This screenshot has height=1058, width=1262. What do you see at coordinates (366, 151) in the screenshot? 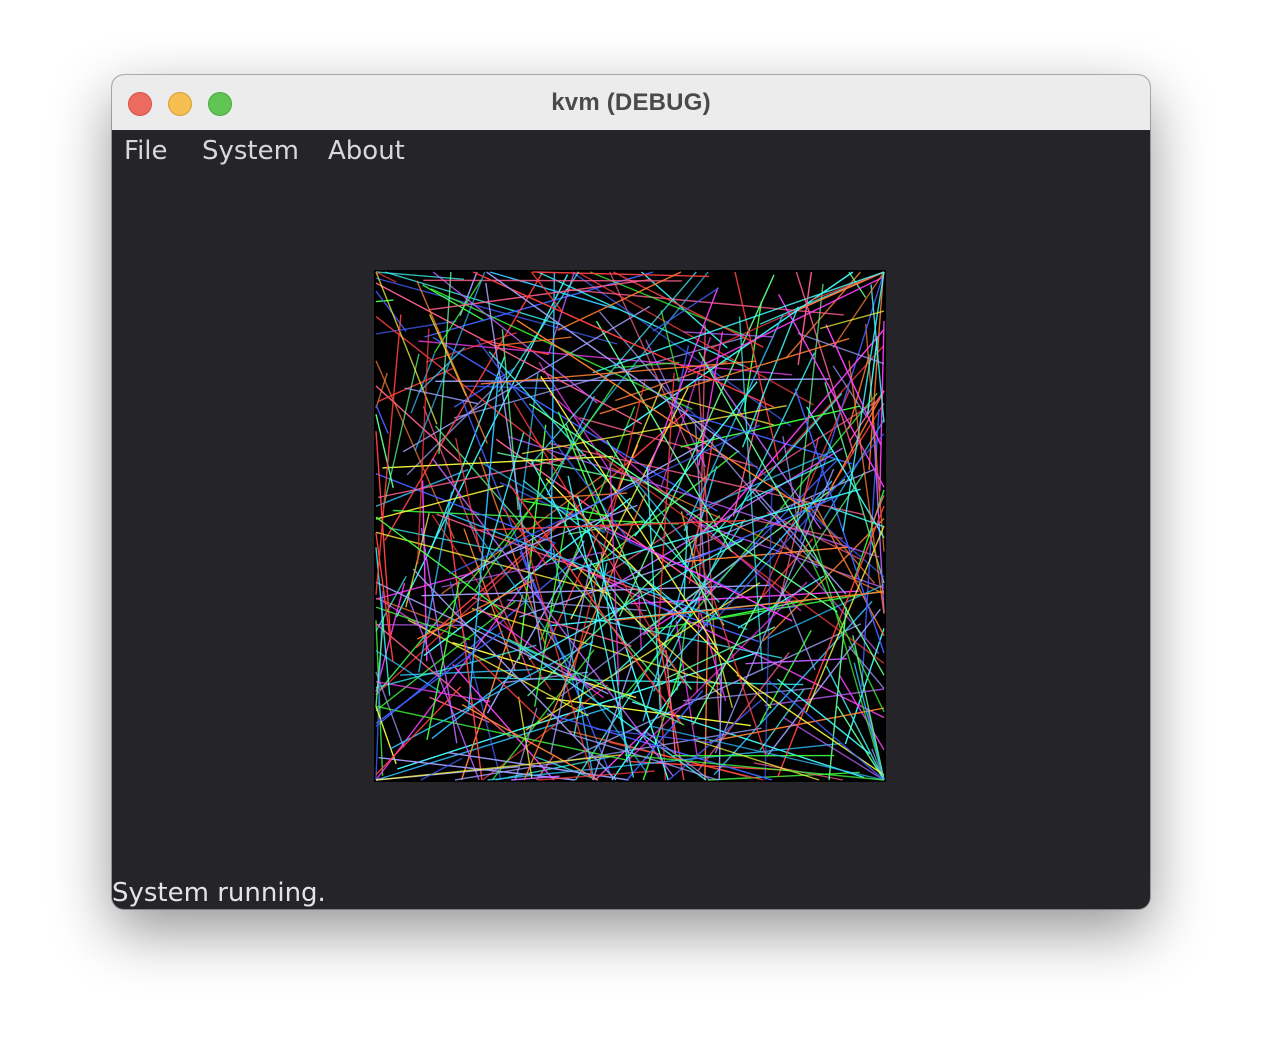
I see `menu-about: About` at bounding box center [366, 151].